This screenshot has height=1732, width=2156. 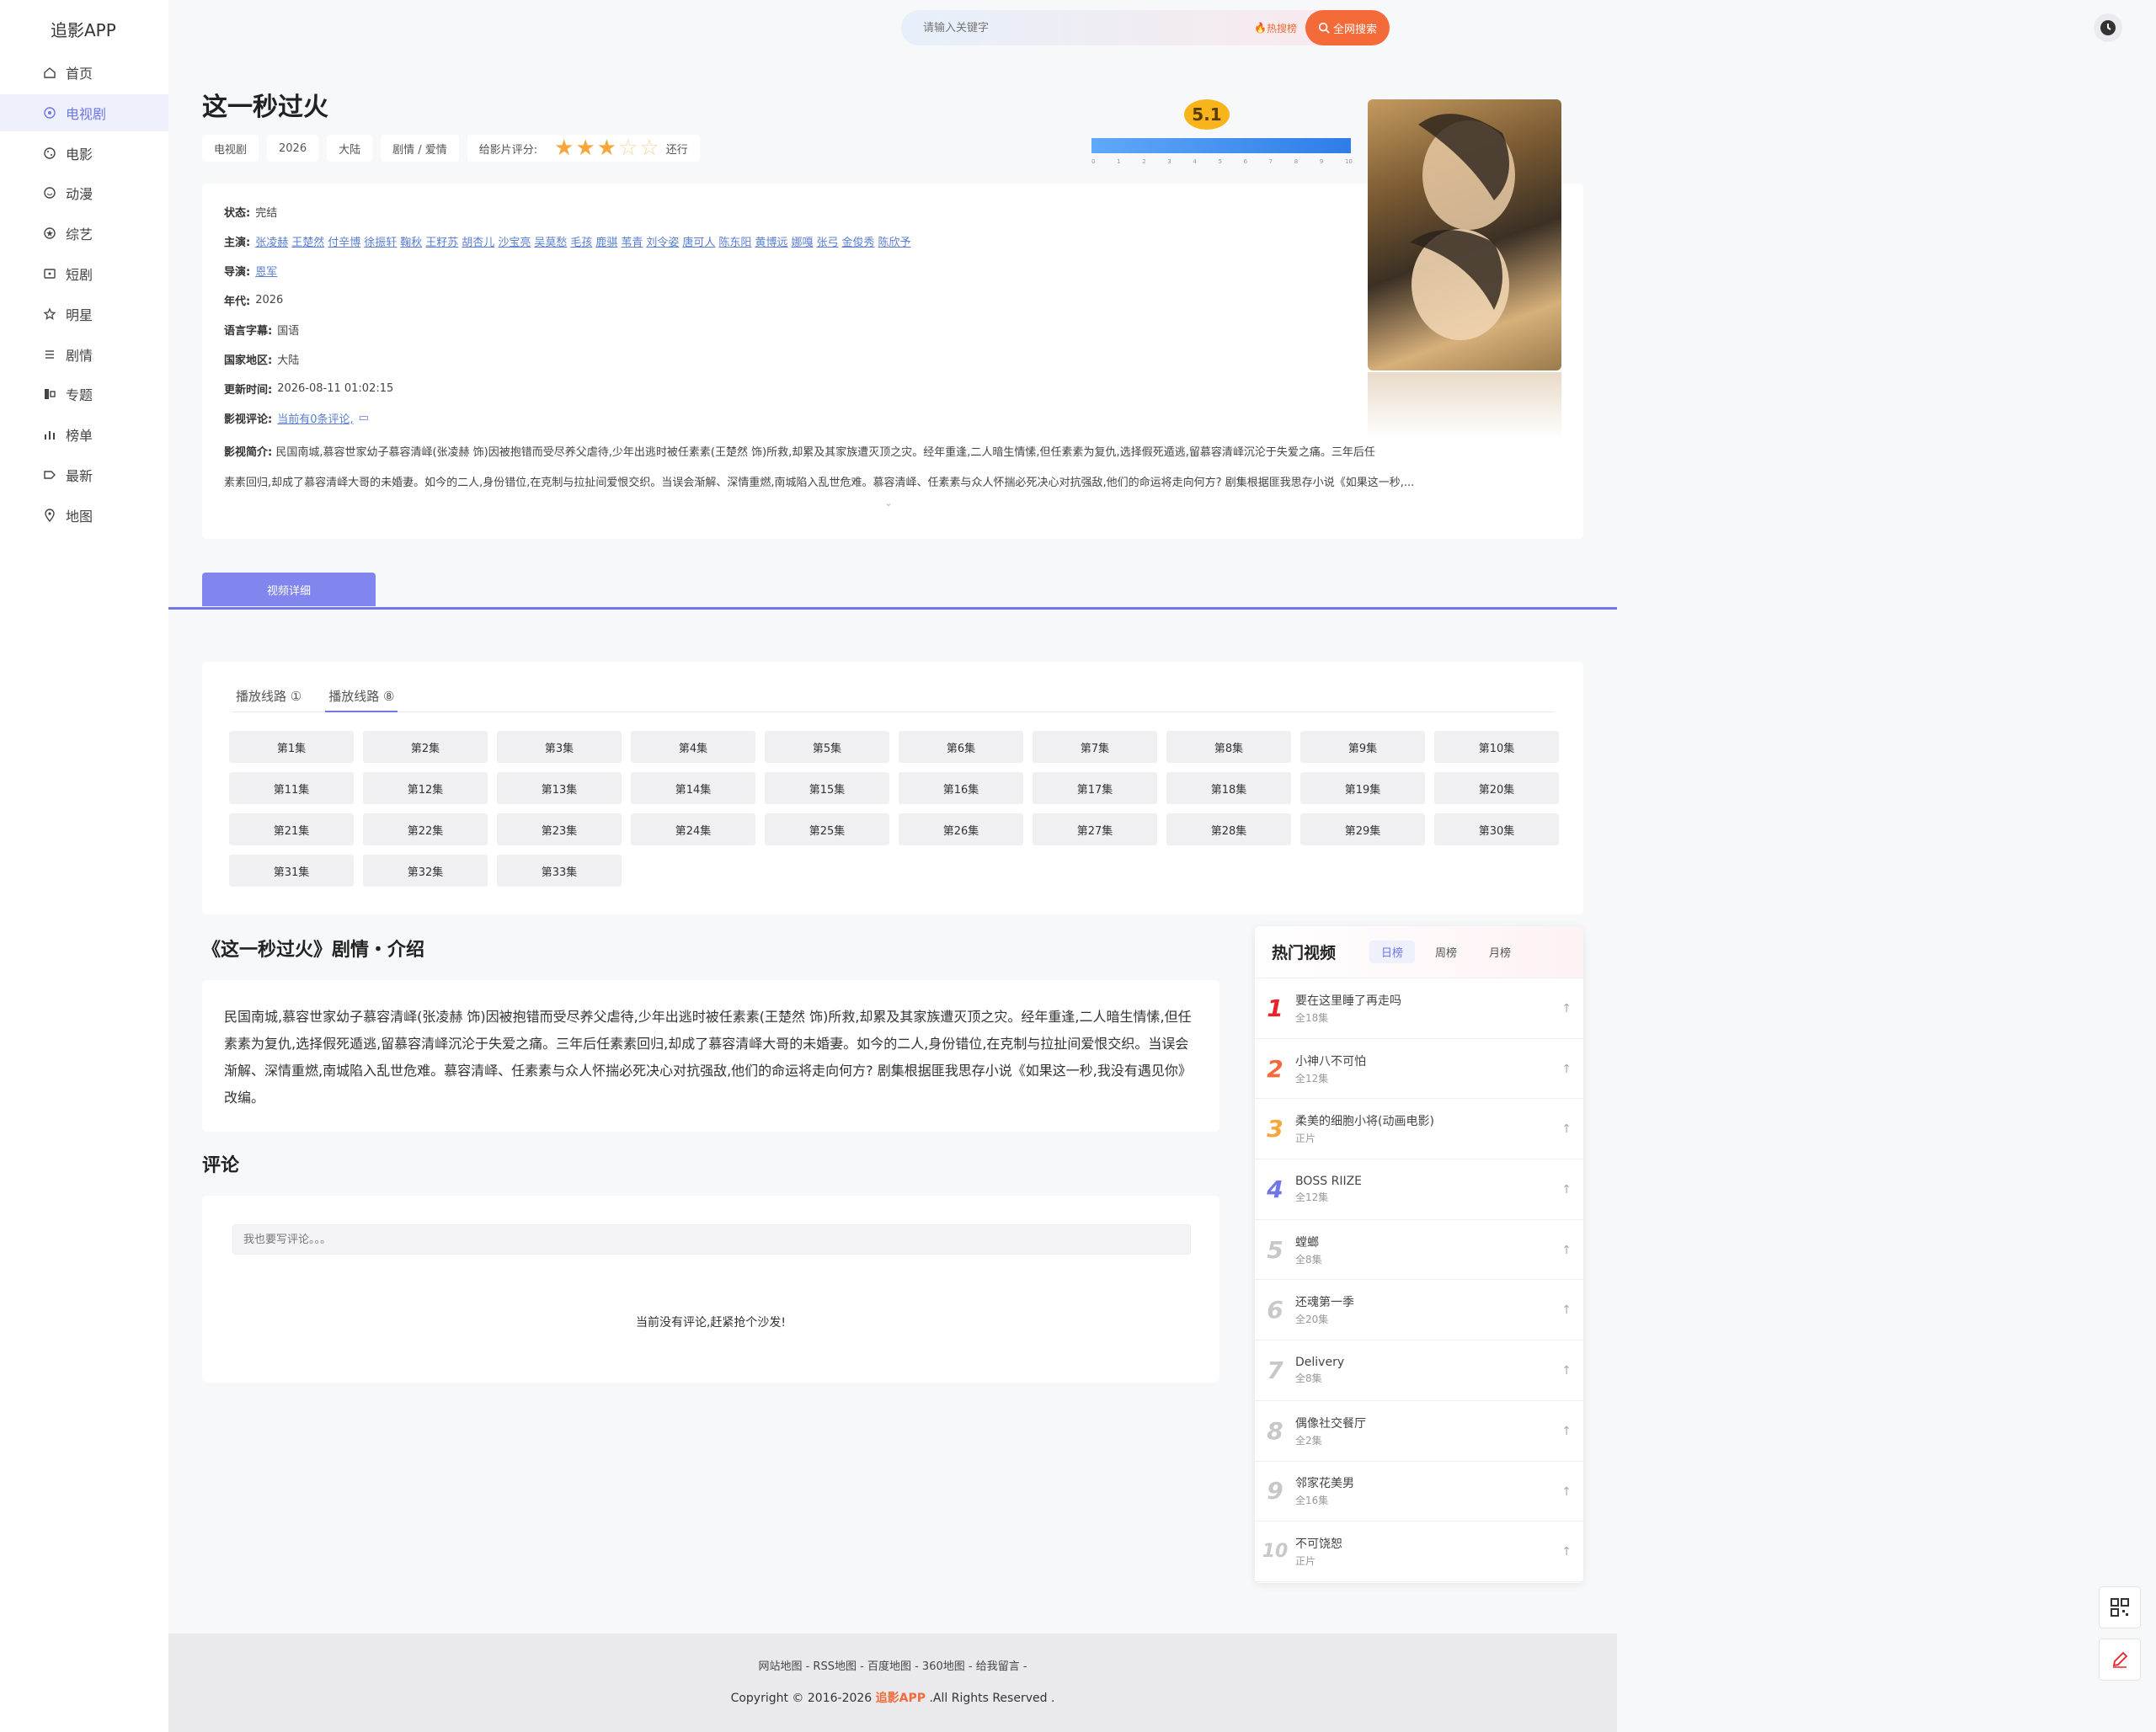 What do you see at coordinates (693, 747) in the screenshot?
I see `episode-button: 第4集` at bounding box center [693, 747].